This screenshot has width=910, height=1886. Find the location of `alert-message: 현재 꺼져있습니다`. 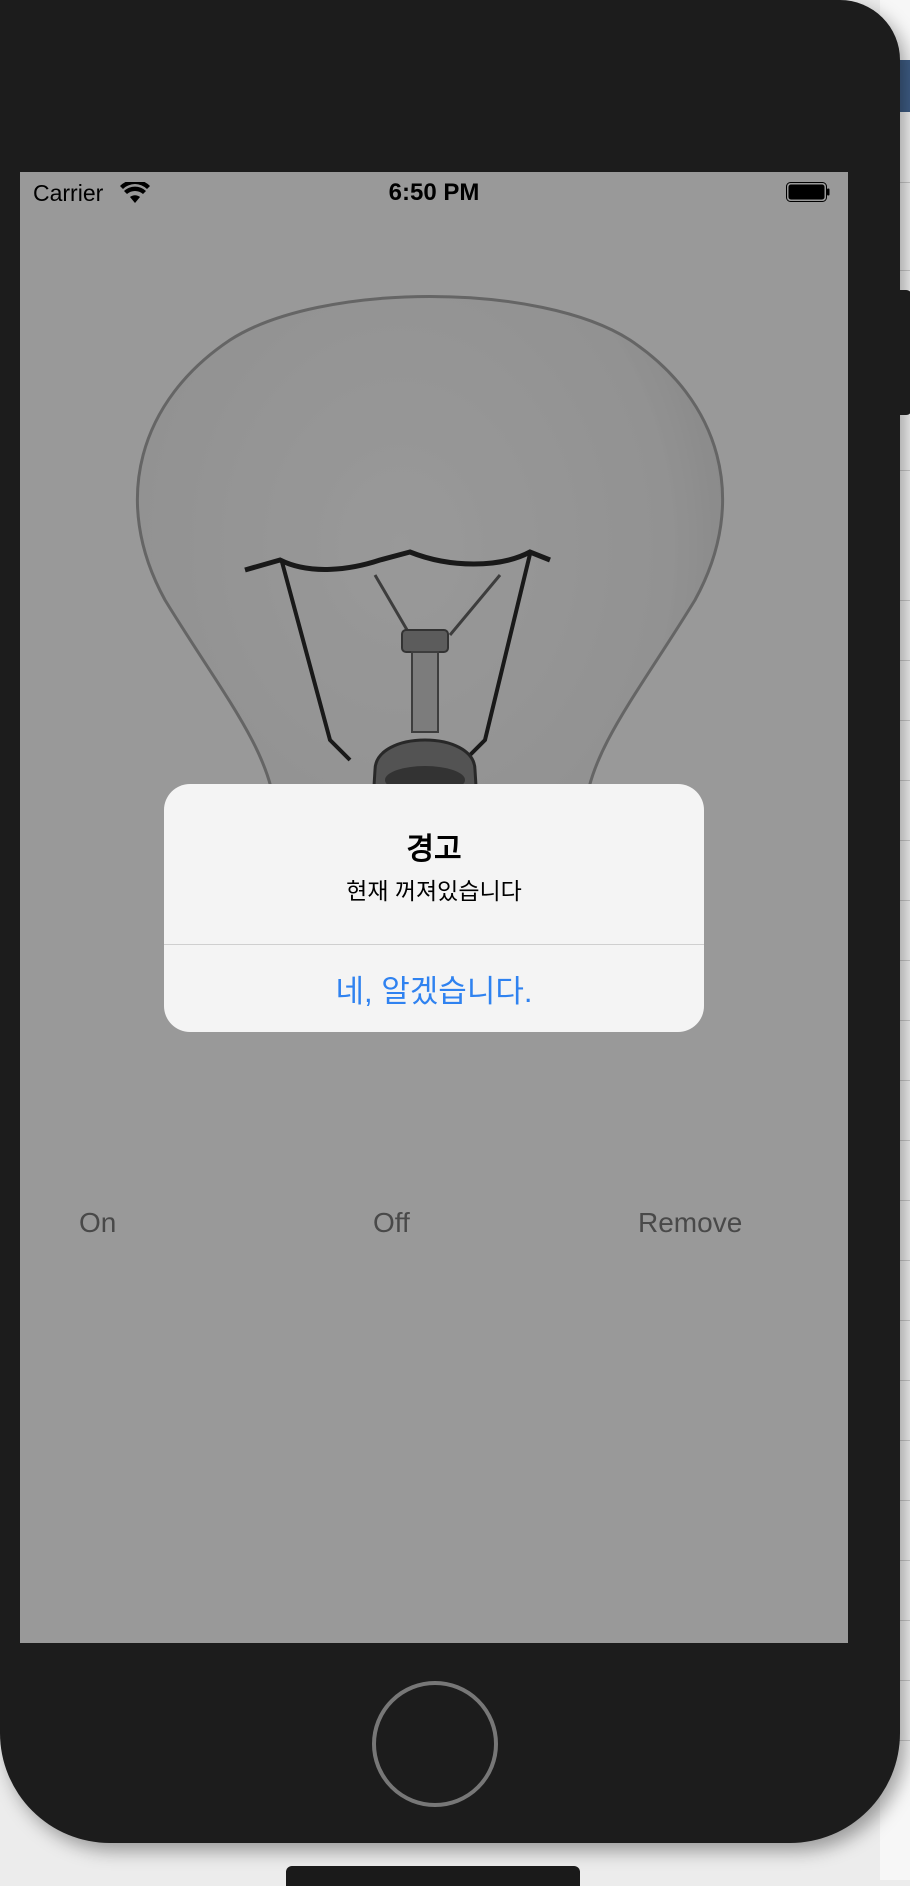

alert-message: 현재 꺼져있습니다 is located at coordinates (434, 891).